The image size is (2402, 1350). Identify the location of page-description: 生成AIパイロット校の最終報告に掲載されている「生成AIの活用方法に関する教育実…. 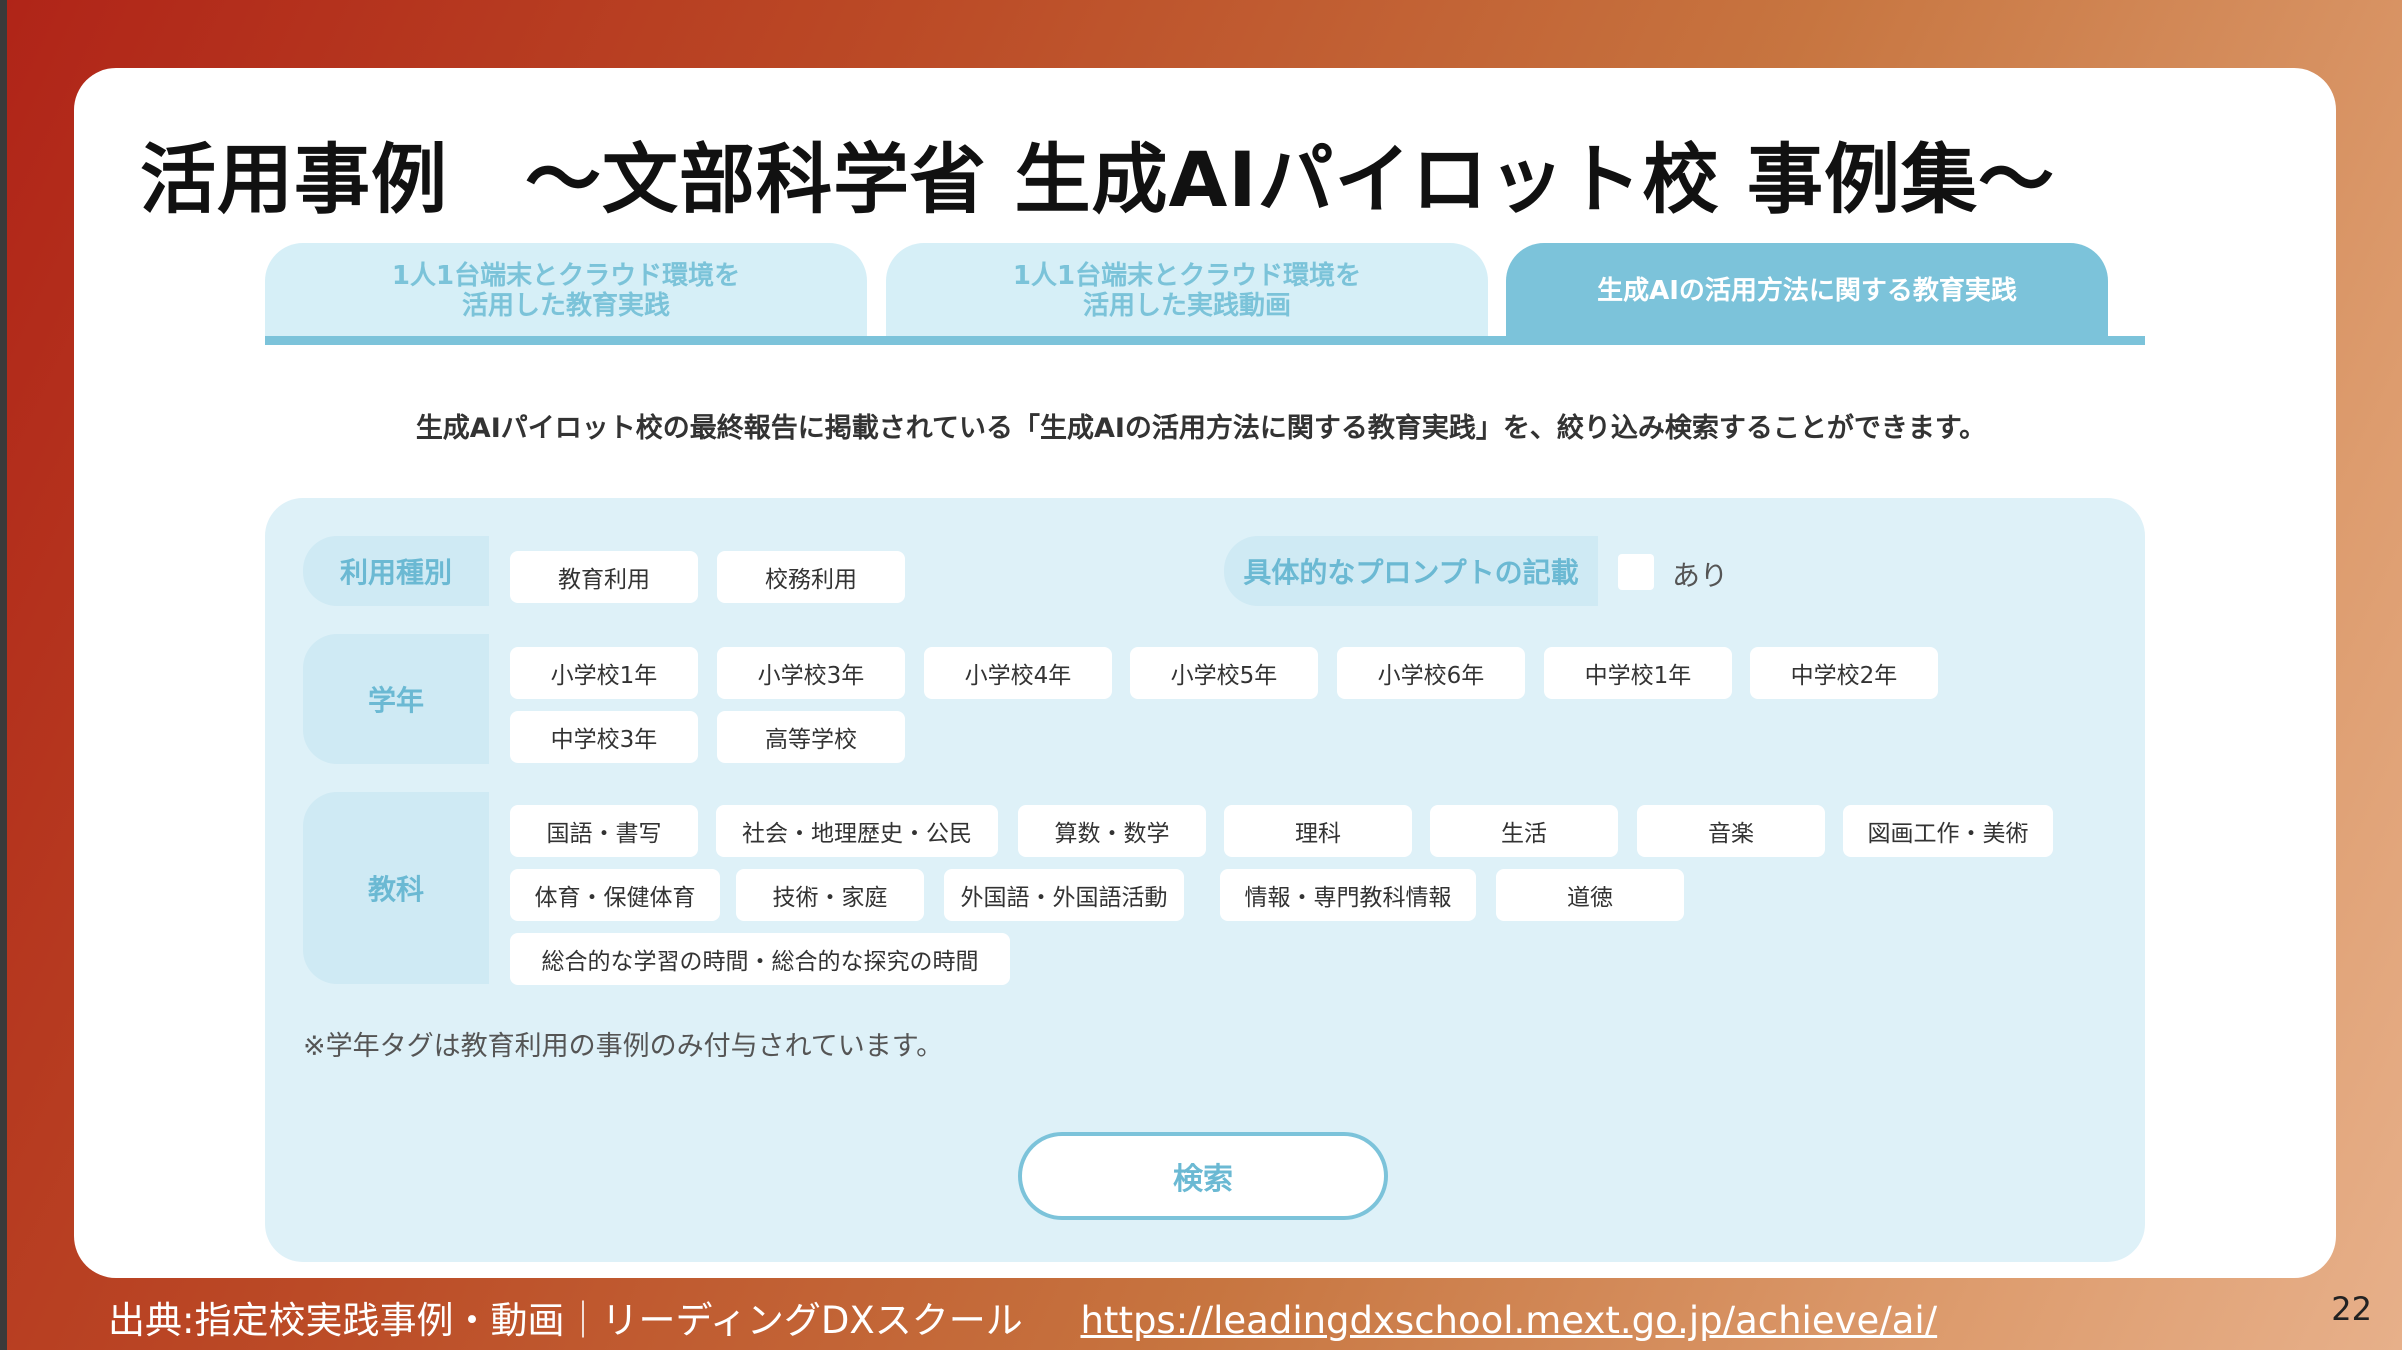
(1201, 428).